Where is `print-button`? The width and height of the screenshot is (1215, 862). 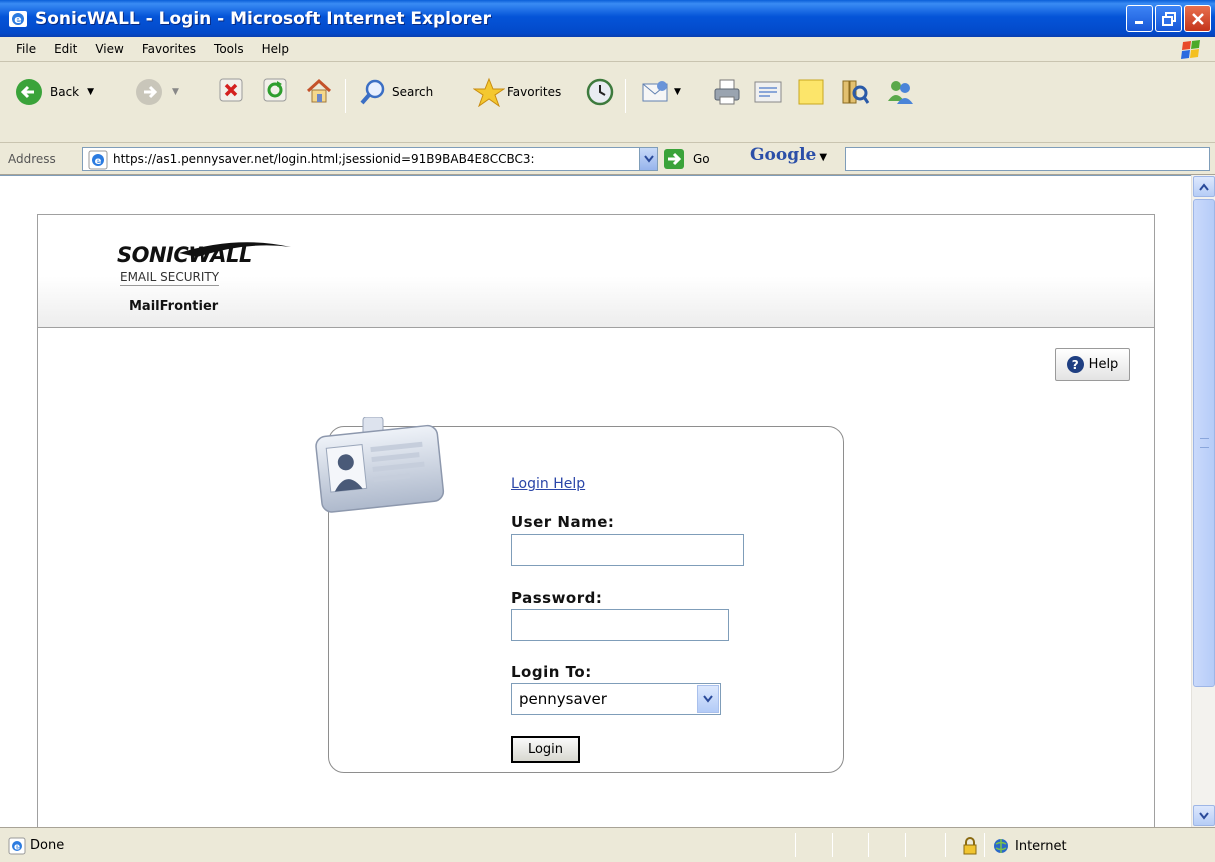 print-button is located at coordinates (727, 92).